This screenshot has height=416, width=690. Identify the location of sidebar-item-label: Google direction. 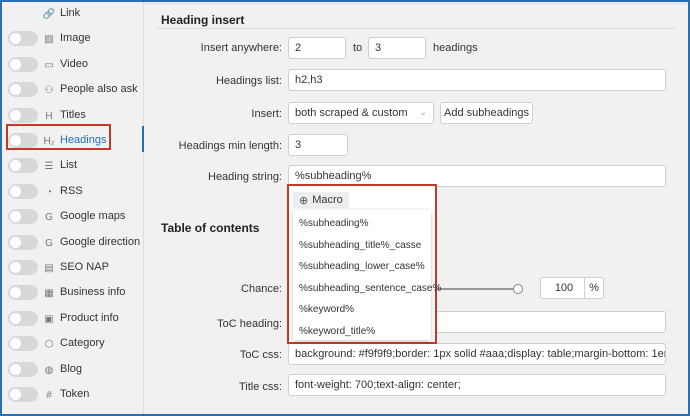
(100, 242).